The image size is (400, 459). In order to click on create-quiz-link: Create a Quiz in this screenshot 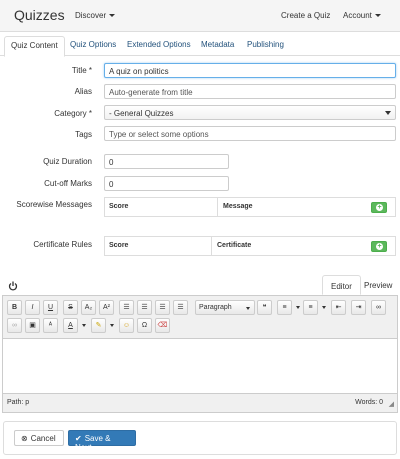, I will do `click(305, 15)`.